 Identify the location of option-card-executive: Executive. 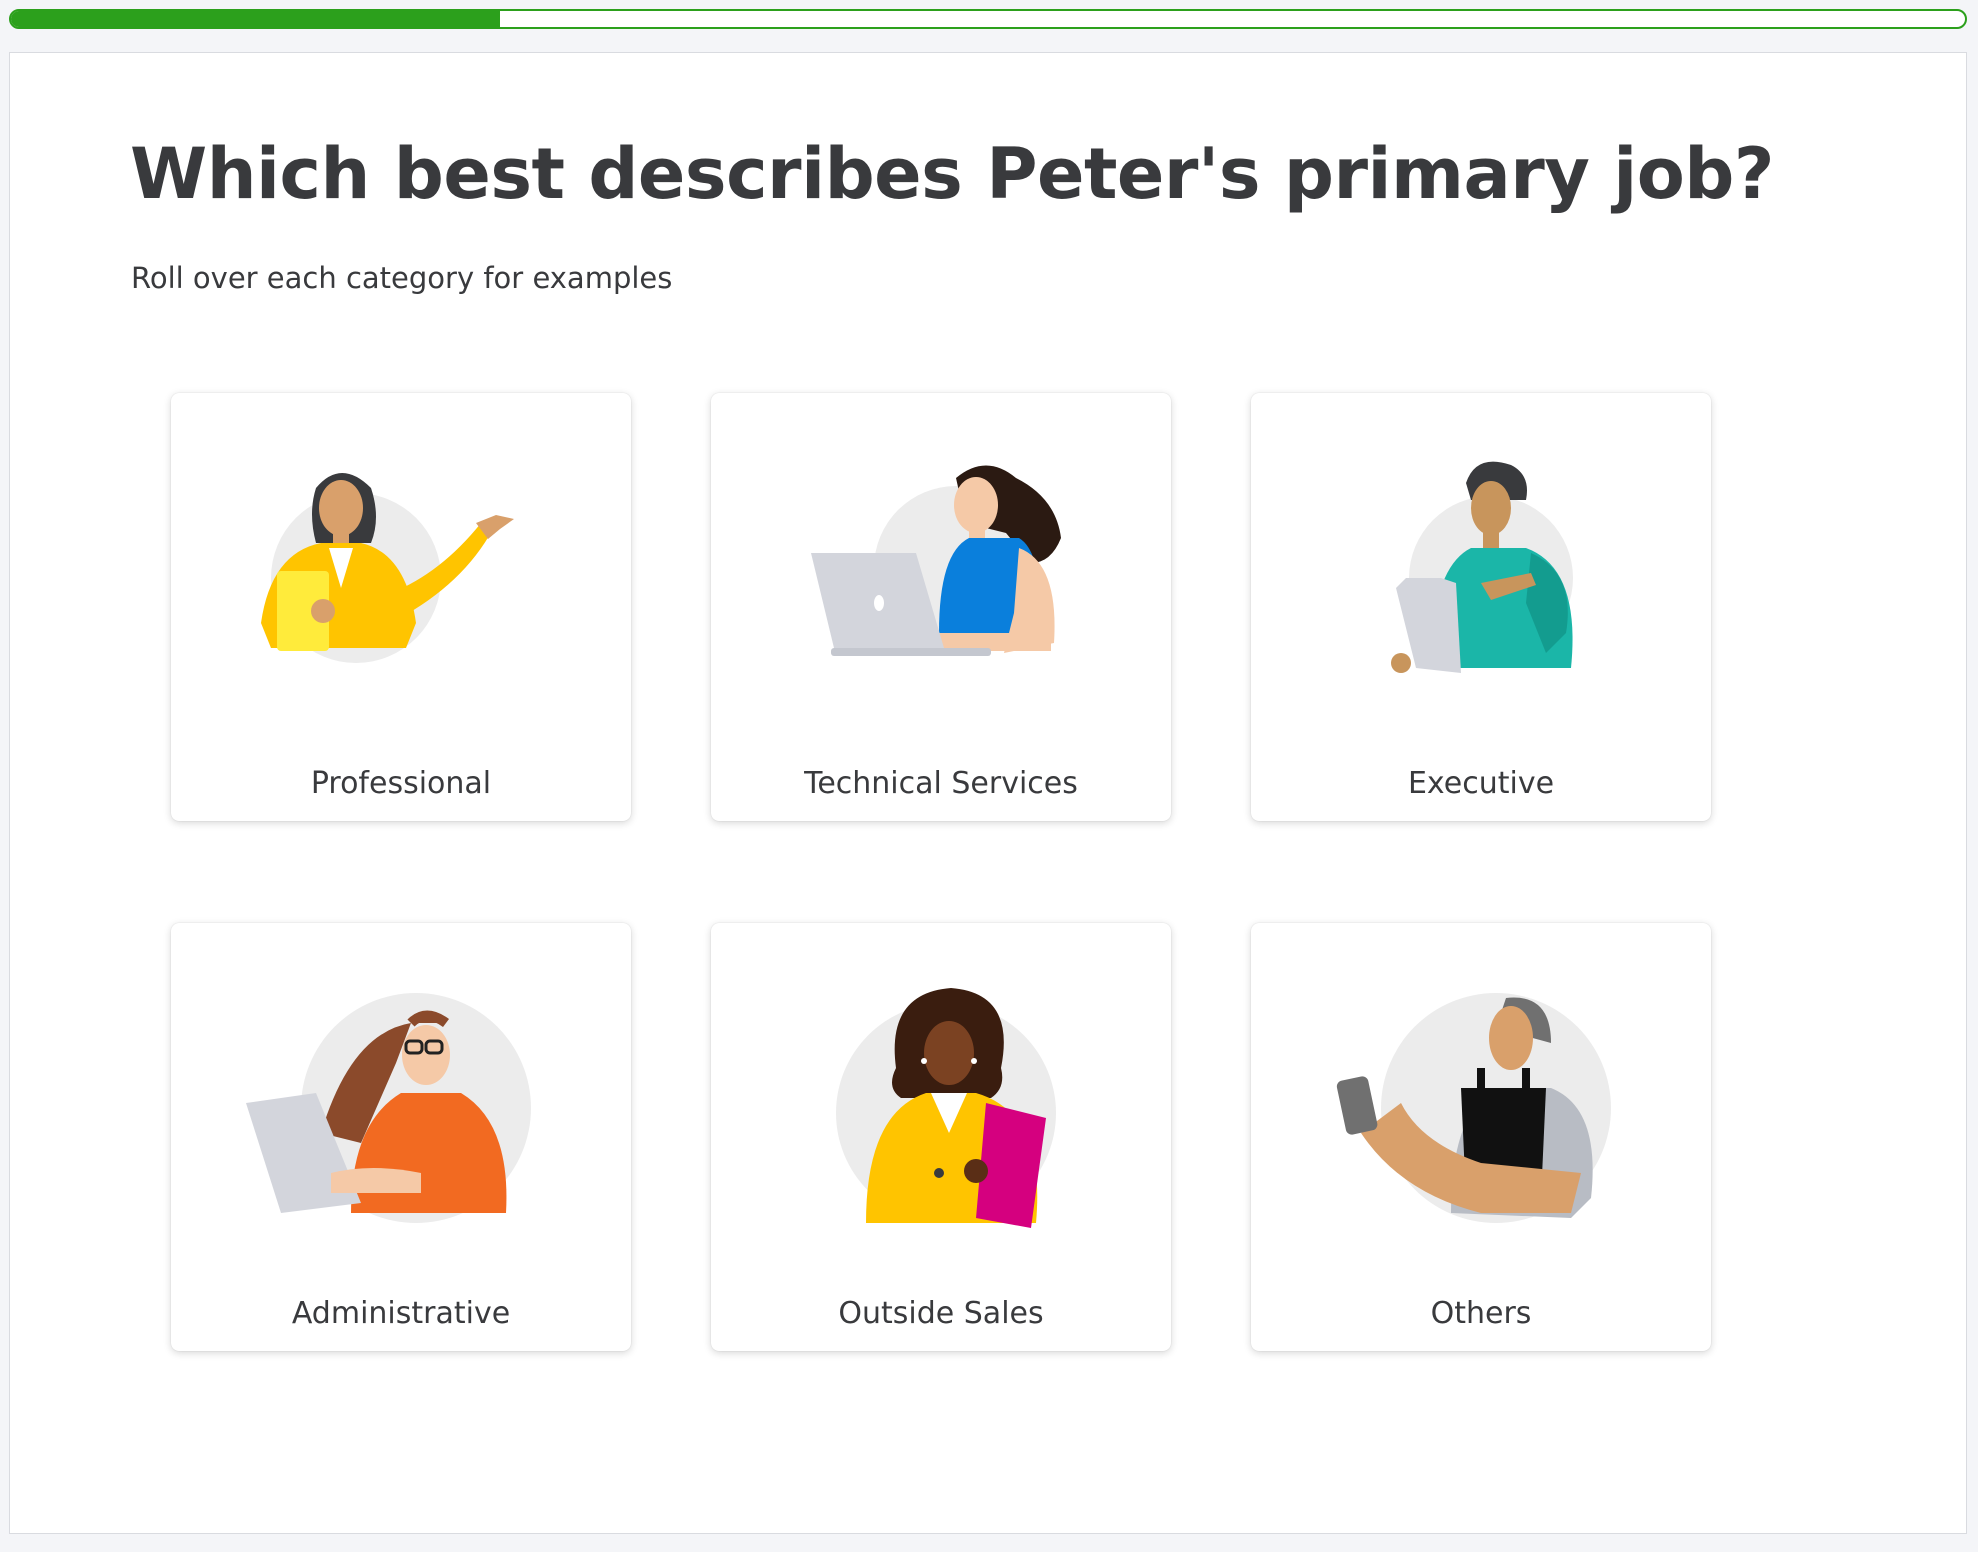
(1481, 607).